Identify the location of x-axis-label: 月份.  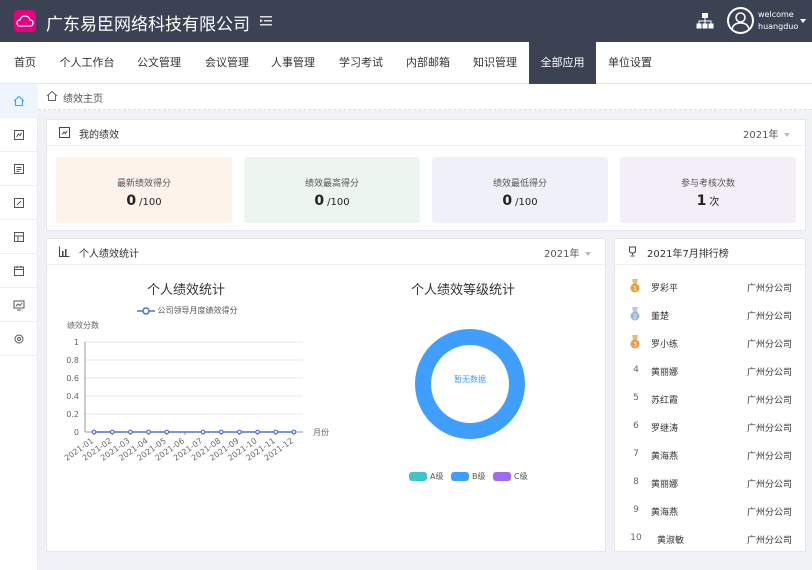
(321, 432).